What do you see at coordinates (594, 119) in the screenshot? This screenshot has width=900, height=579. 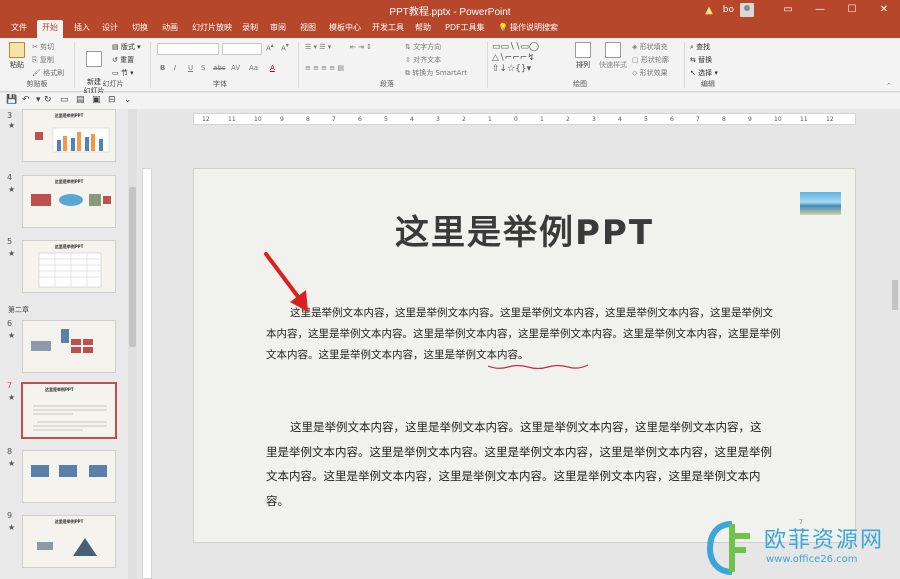 I see `ruler-tick: 3` at bounding box center [594, 119].